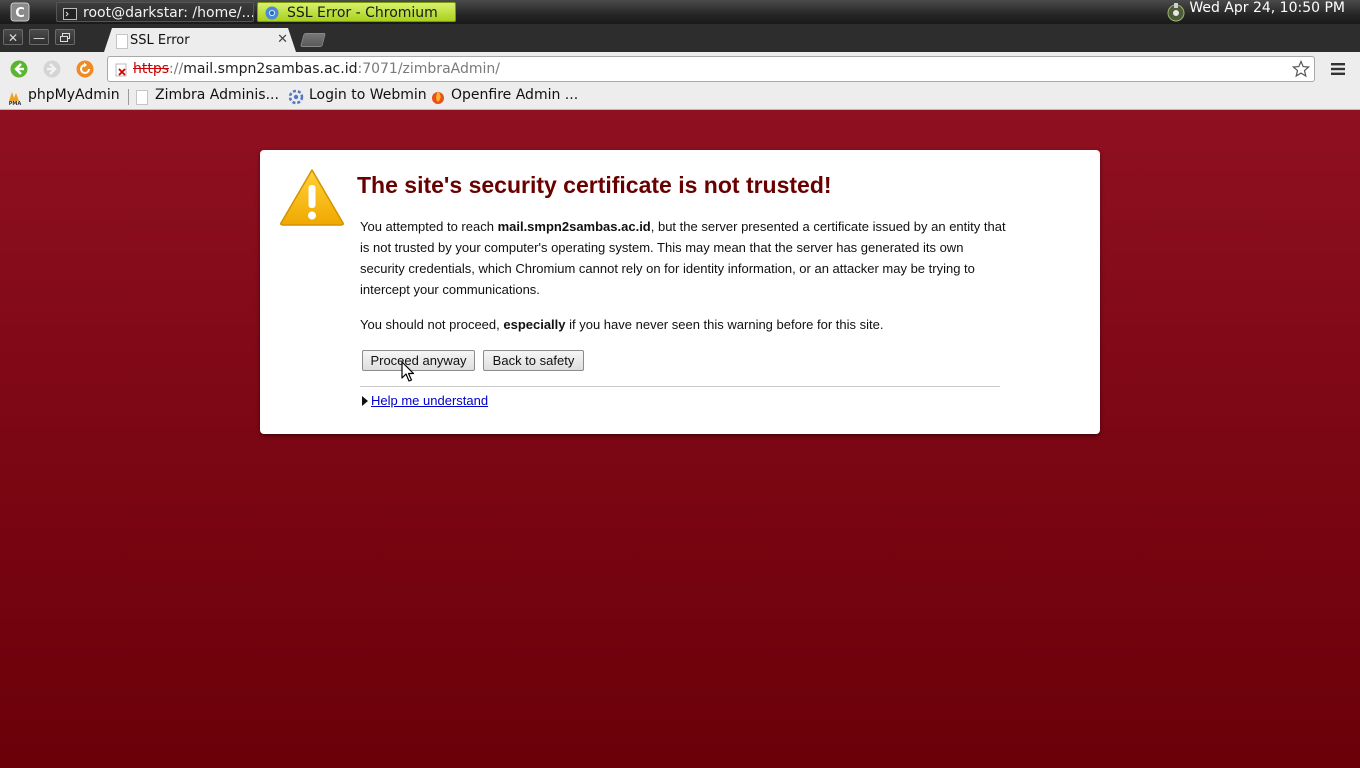 Image resolution: width=1360 pixels, height=768 pixels. I want to click on svg-text: C, so click(20, 13).